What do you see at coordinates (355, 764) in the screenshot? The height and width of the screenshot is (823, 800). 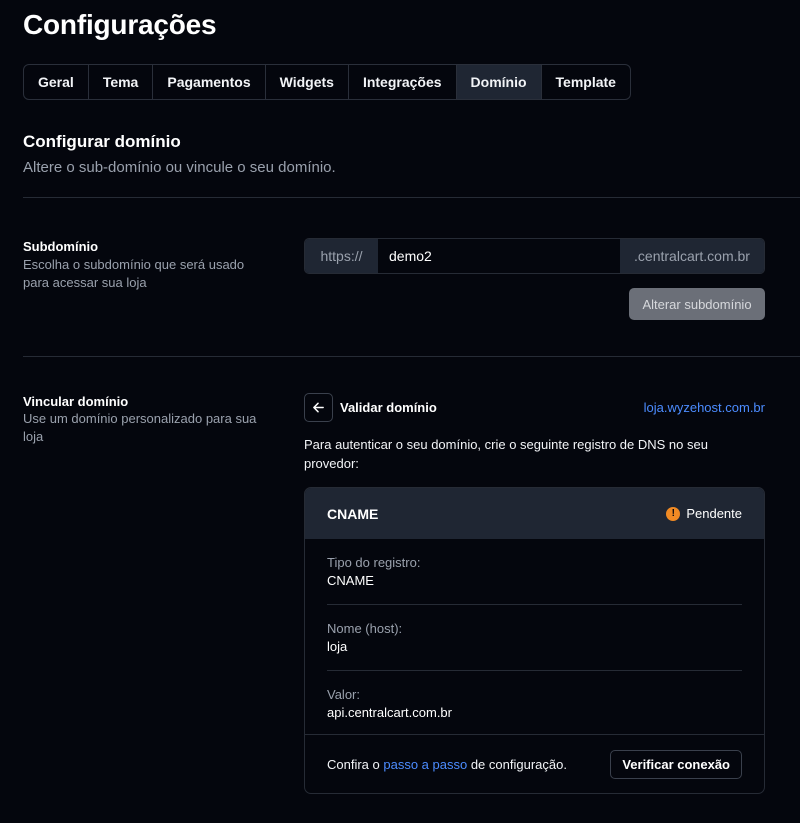 I see `footer-prefix: Confira o` at bounding box center [355, 764].